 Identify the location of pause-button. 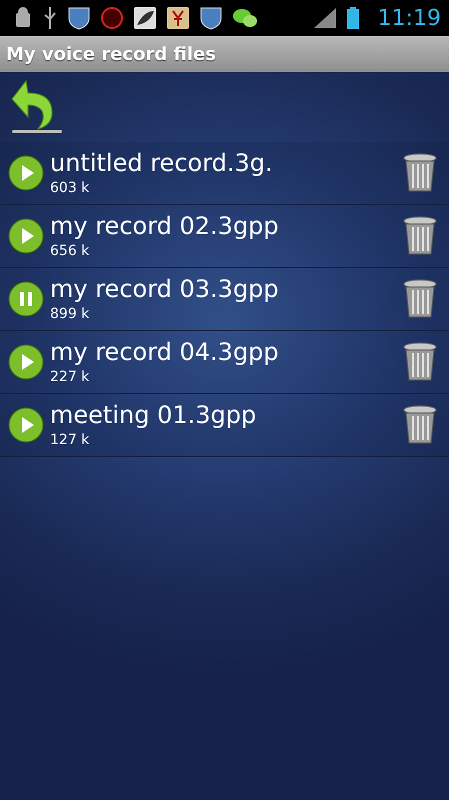
(26, 299).